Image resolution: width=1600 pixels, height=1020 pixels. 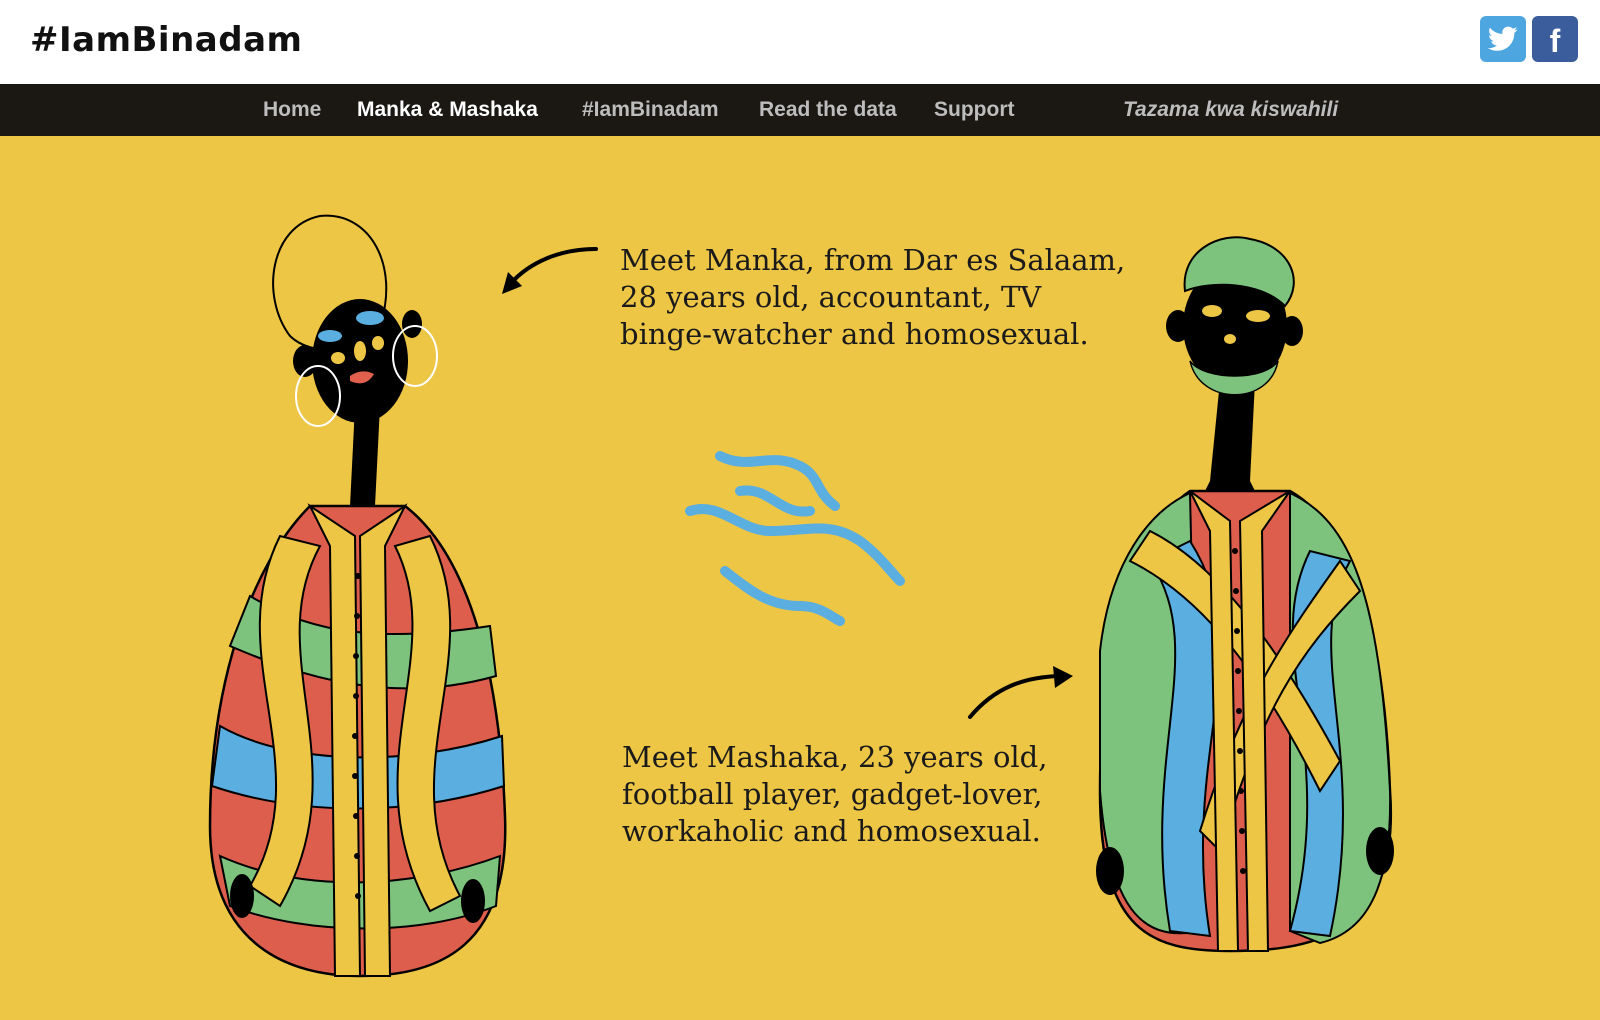 I want to click on nav-item-read-the-data: Read the data, so click(x=828, y=110).